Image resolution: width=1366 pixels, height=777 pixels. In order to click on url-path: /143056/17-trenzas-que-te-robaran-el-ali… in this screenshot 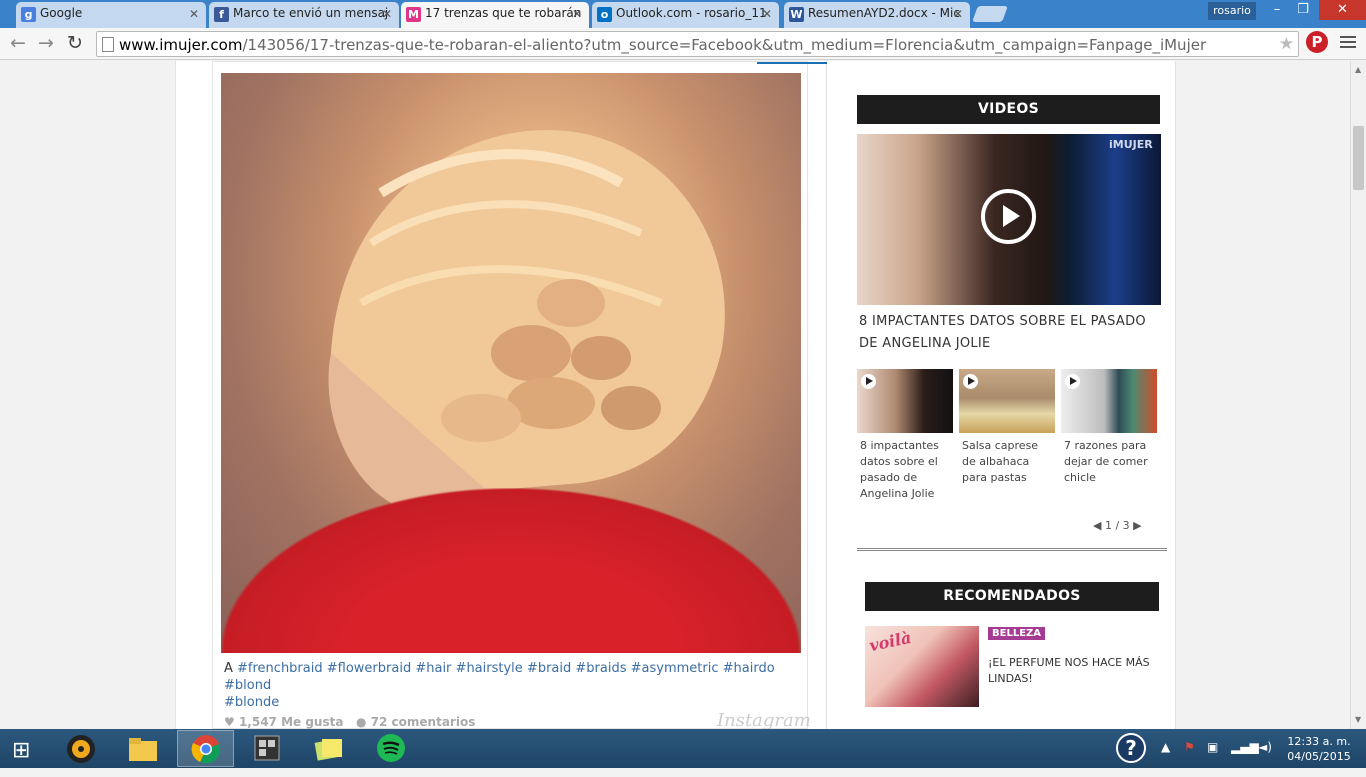, I will do `click(724, 45)`.